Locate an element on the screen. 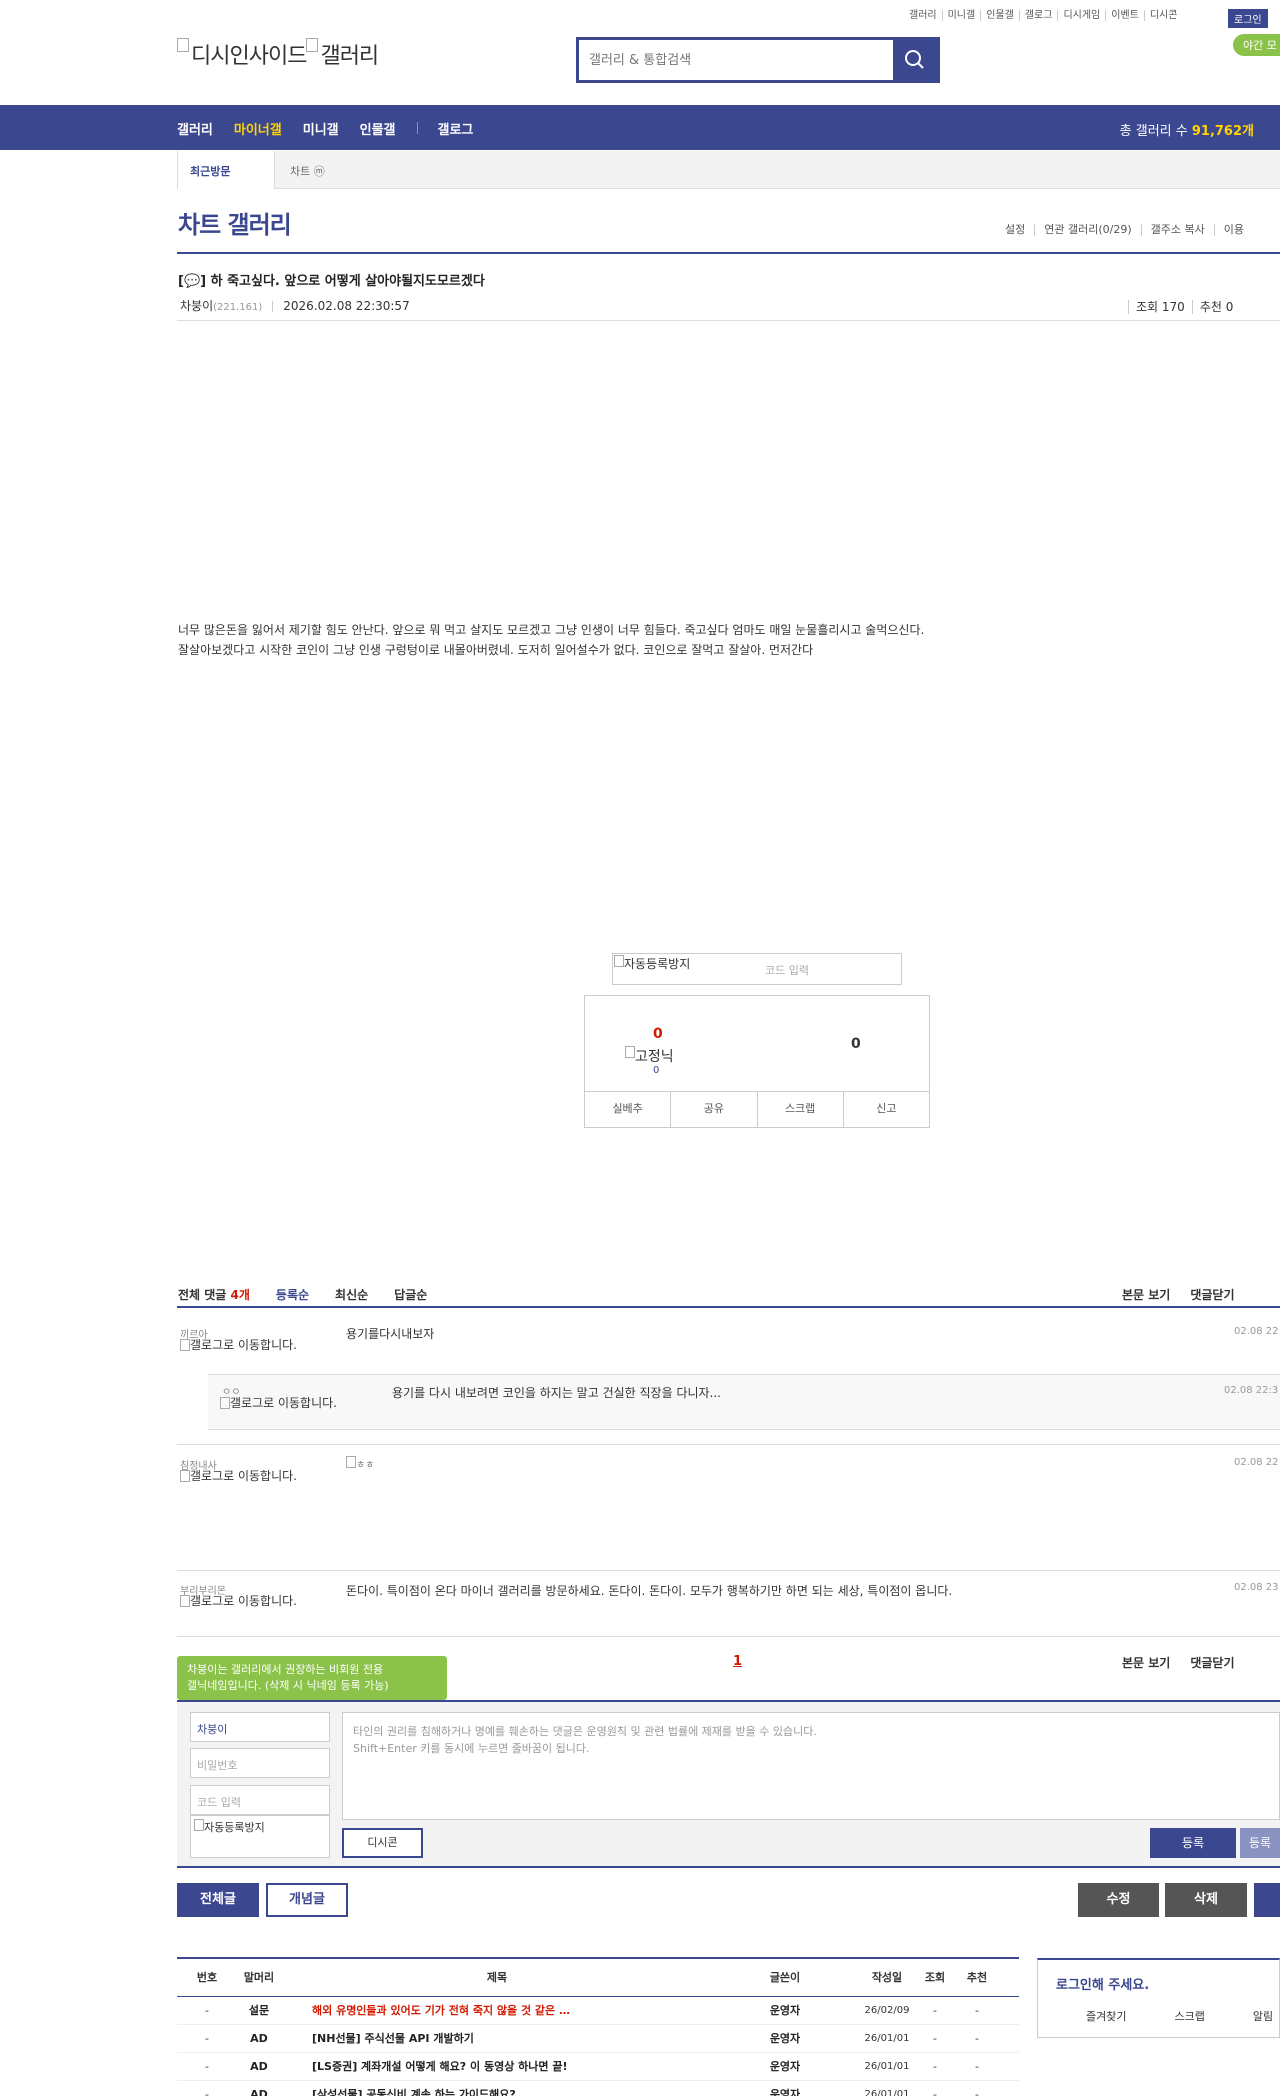 This screenshot has width=1280, height=2096. dccon-alt-text: ㅎㅎ is located at coordinates (365, 1465).